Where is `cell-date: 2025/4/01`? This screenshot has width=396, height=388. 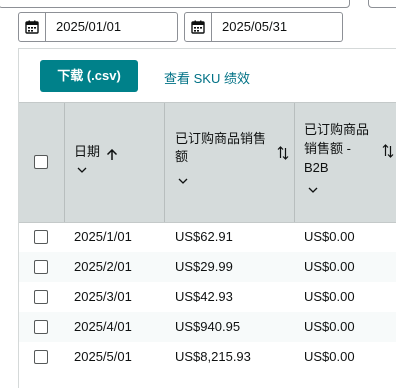 cell-date: 2025/4/01 is located at coordinates (103, 326).